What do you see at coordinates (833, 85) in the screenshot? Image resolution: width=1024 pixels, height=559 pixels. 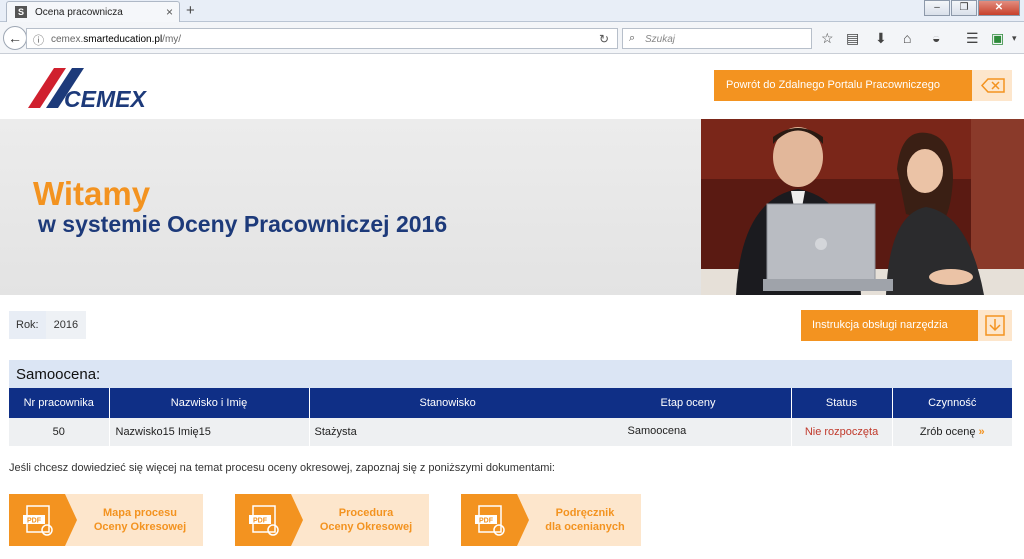 I see `back-to-portal-label: Powrót do Zdalnego Portalu Pracowniczego` at bounding box center [833, 85].